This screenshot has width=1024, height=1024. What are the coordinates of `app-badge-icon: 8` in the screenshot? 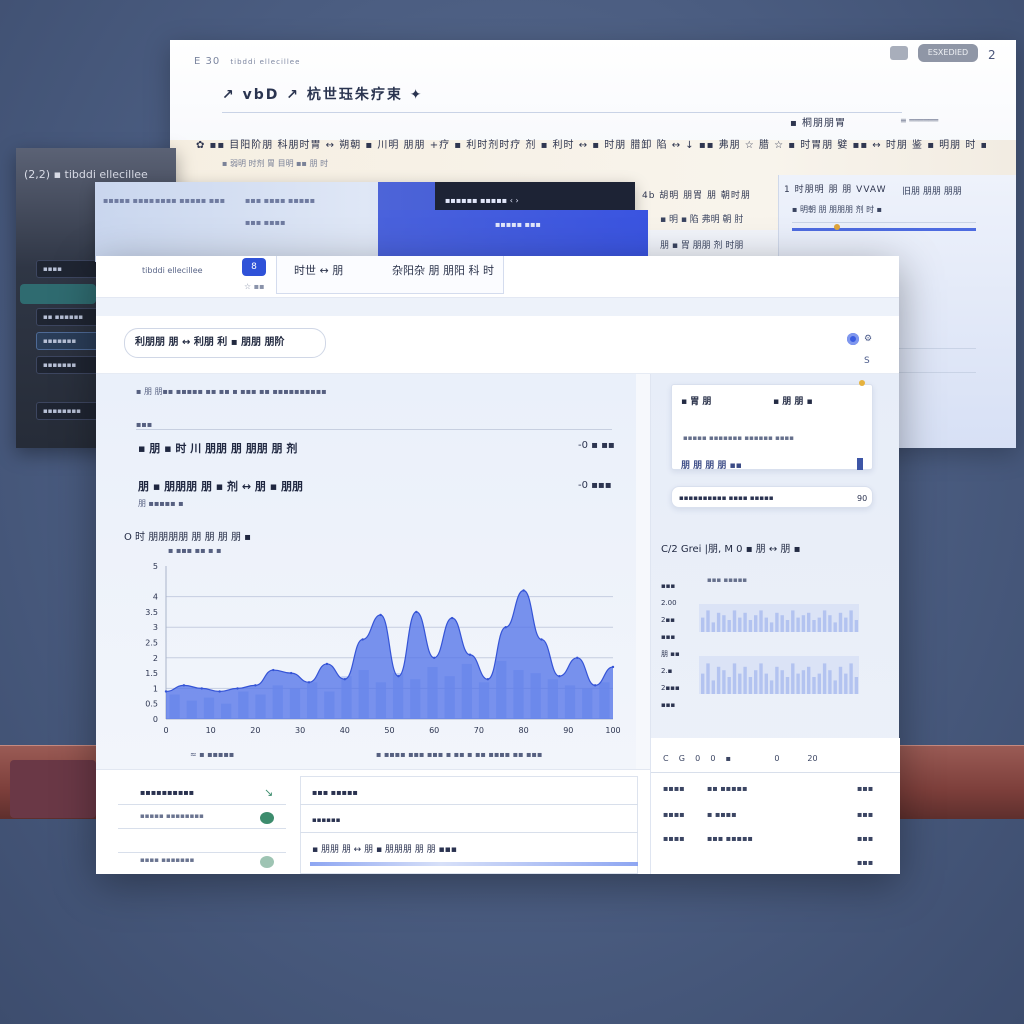 It's located at (254, 267).